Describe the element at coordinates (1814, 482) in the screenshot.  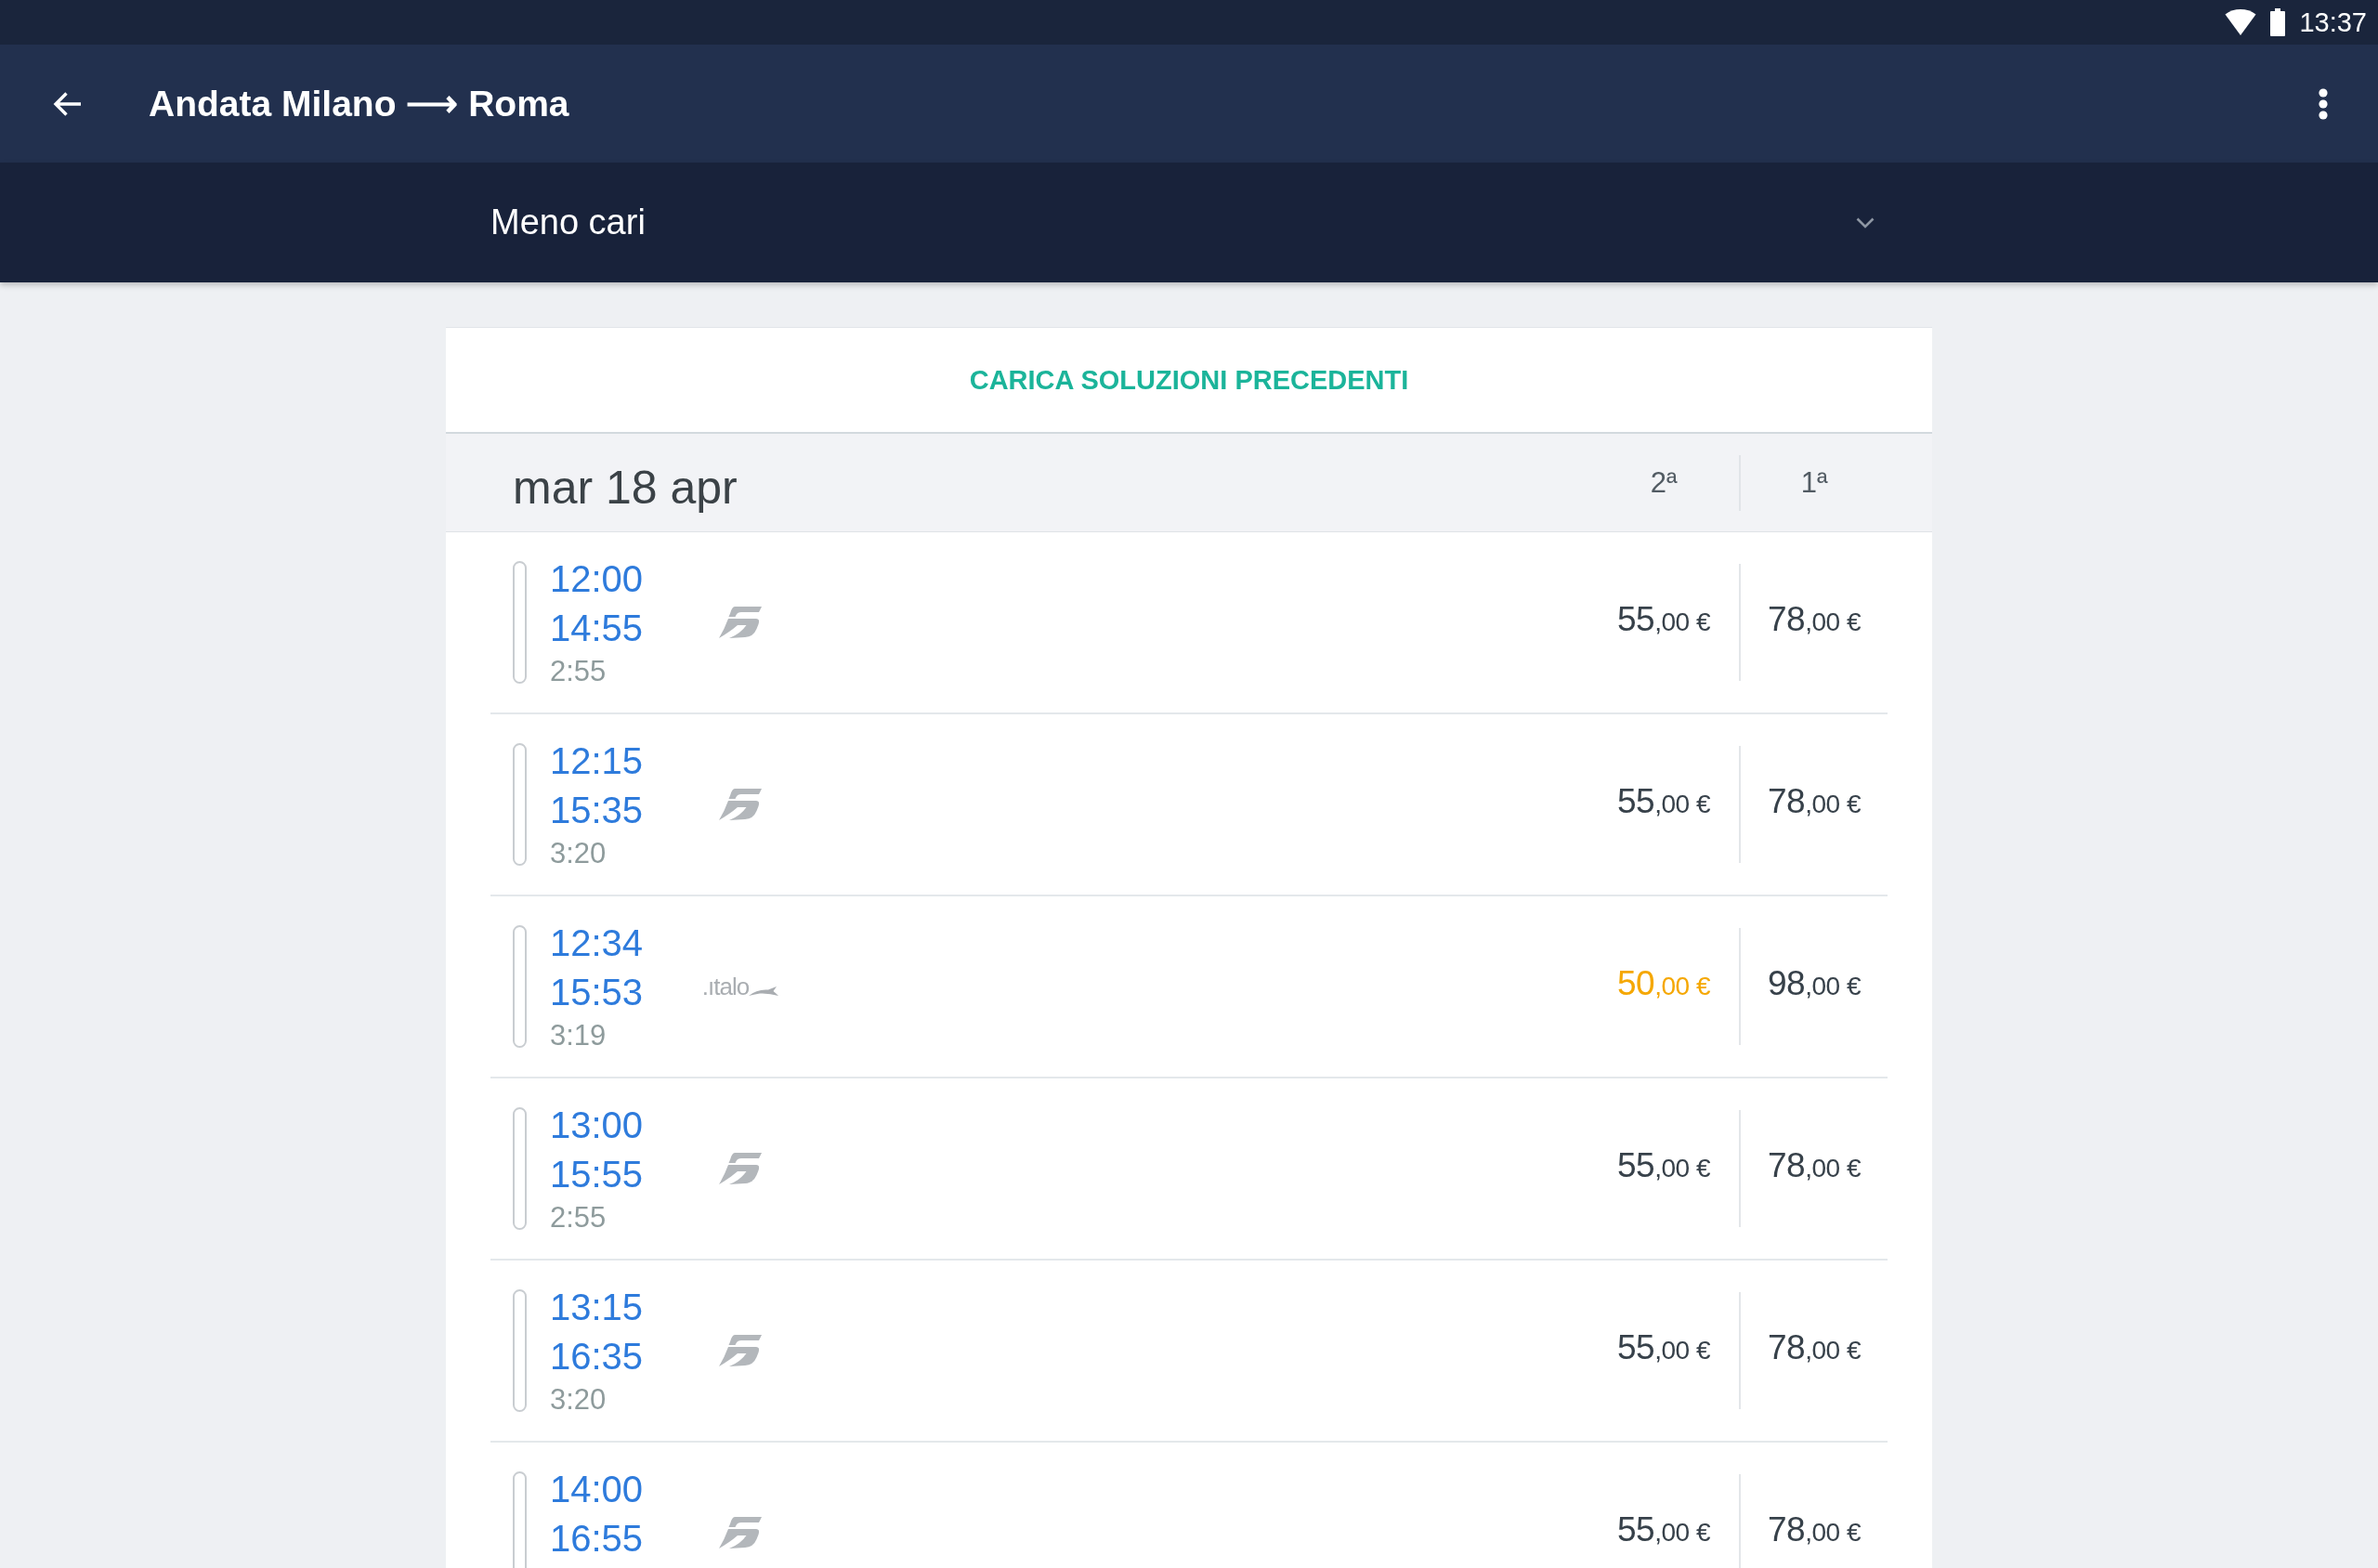
I see `class-column-header: 1ª` at that location.